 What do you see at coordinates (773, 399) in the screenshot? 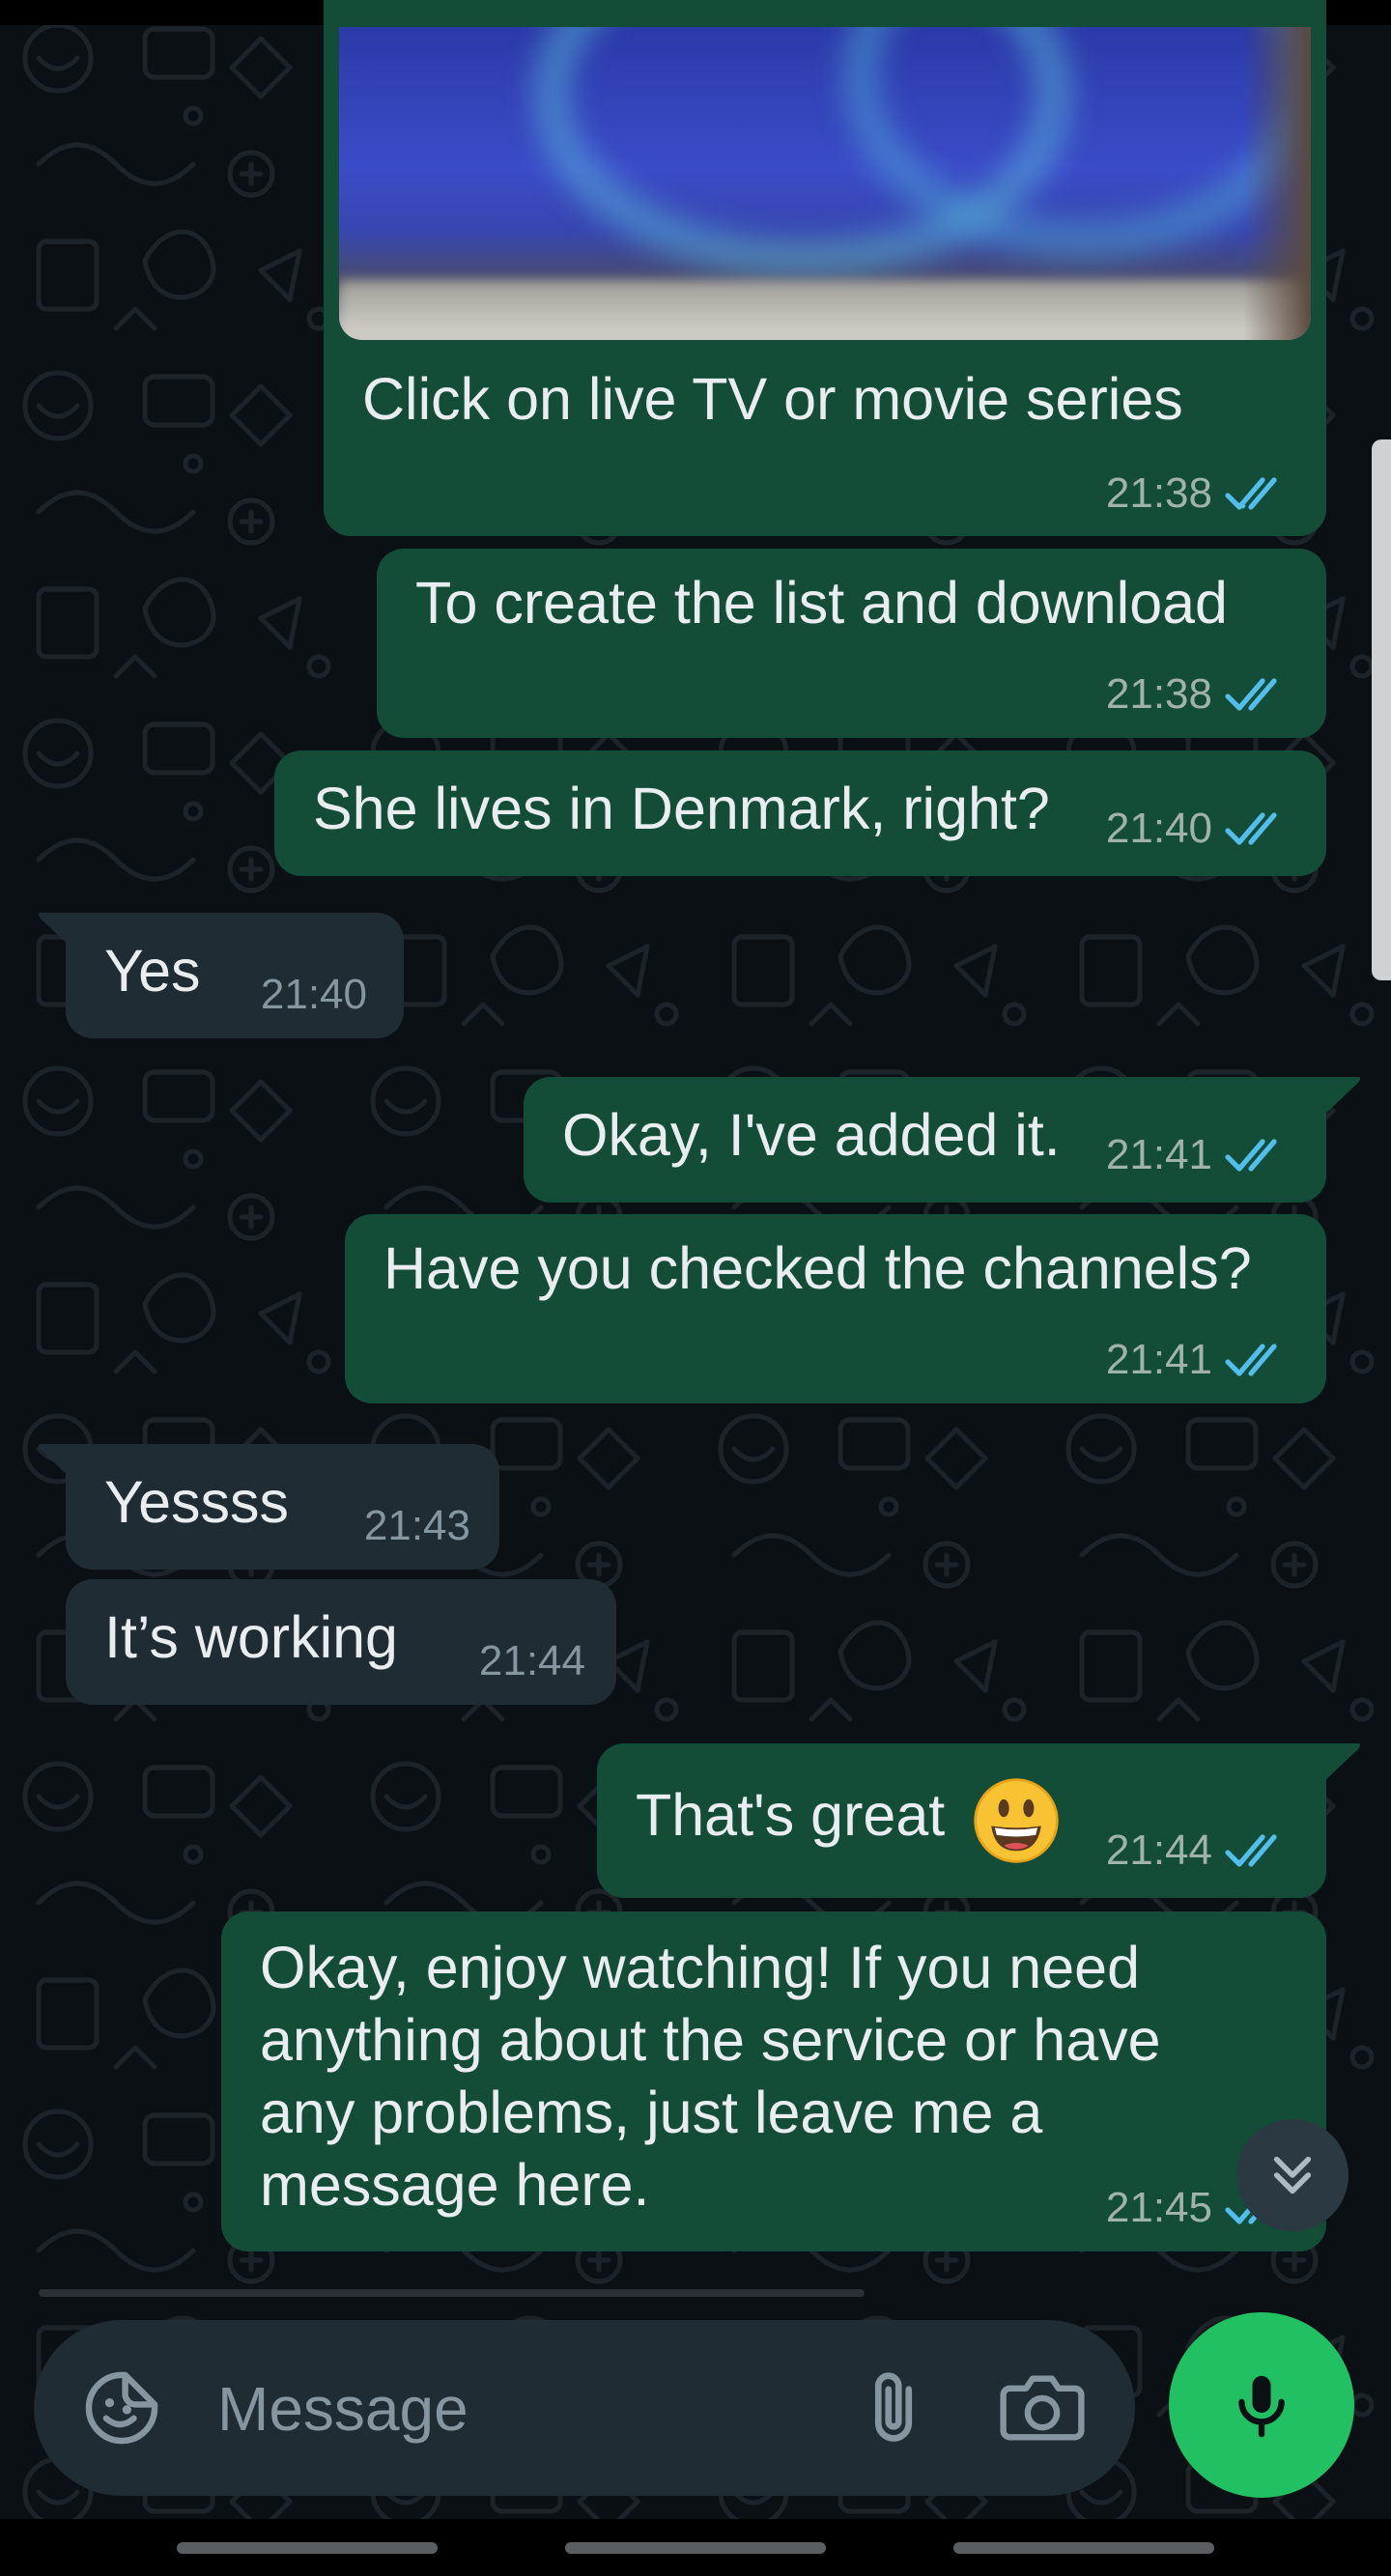
I see `image-caption: Click on live TV or movie series` at bounding box center [773, 399].